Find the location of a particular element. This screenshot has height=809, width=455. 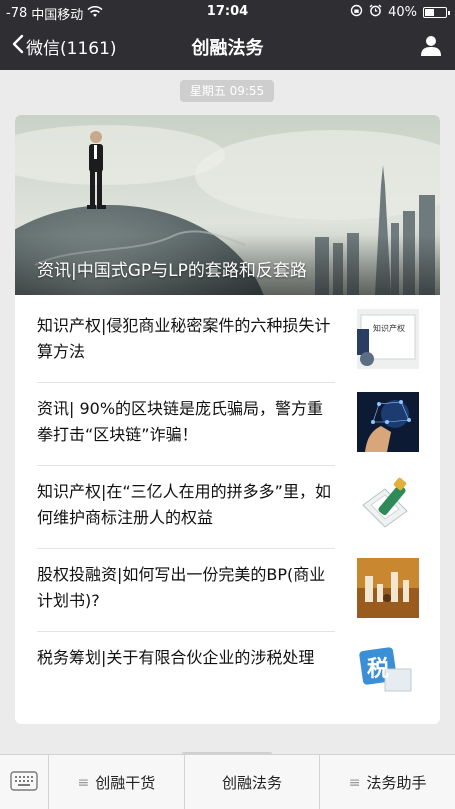

keyboard-icon is located at coordinates (24, 782).